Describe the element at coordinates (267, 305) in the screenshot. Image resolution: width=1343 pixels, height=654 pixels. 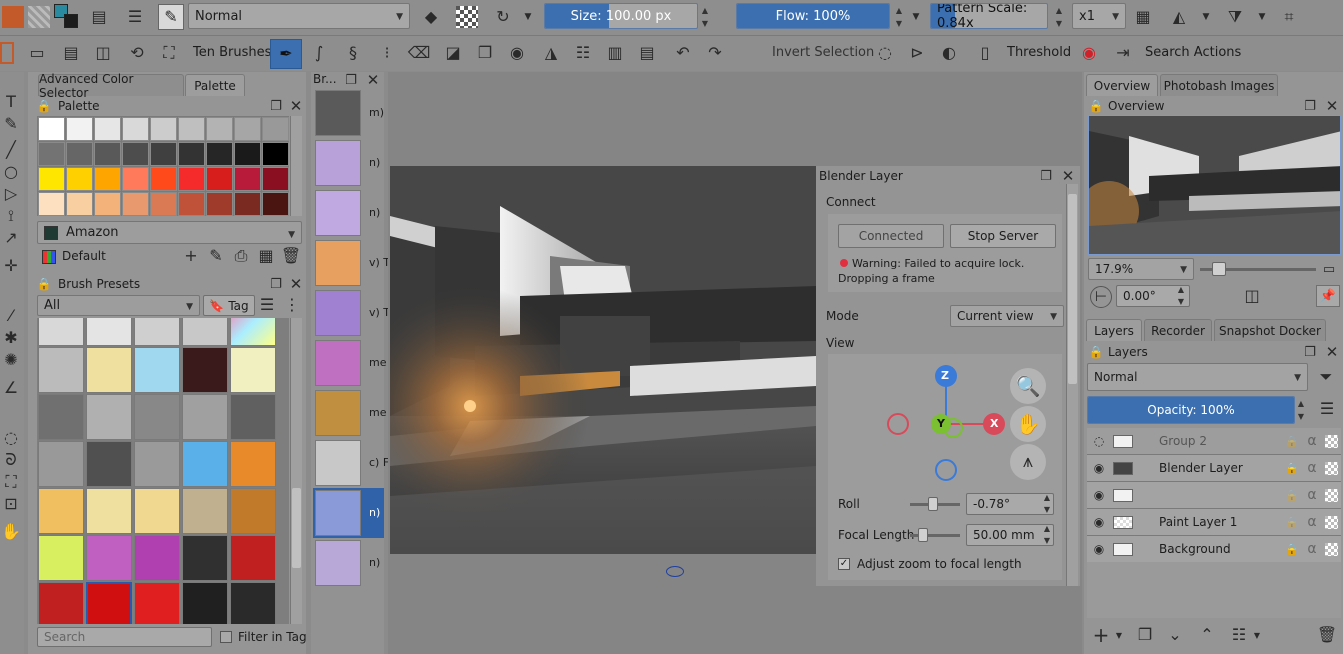
I see `view-mode-icon: ☰` at that location.